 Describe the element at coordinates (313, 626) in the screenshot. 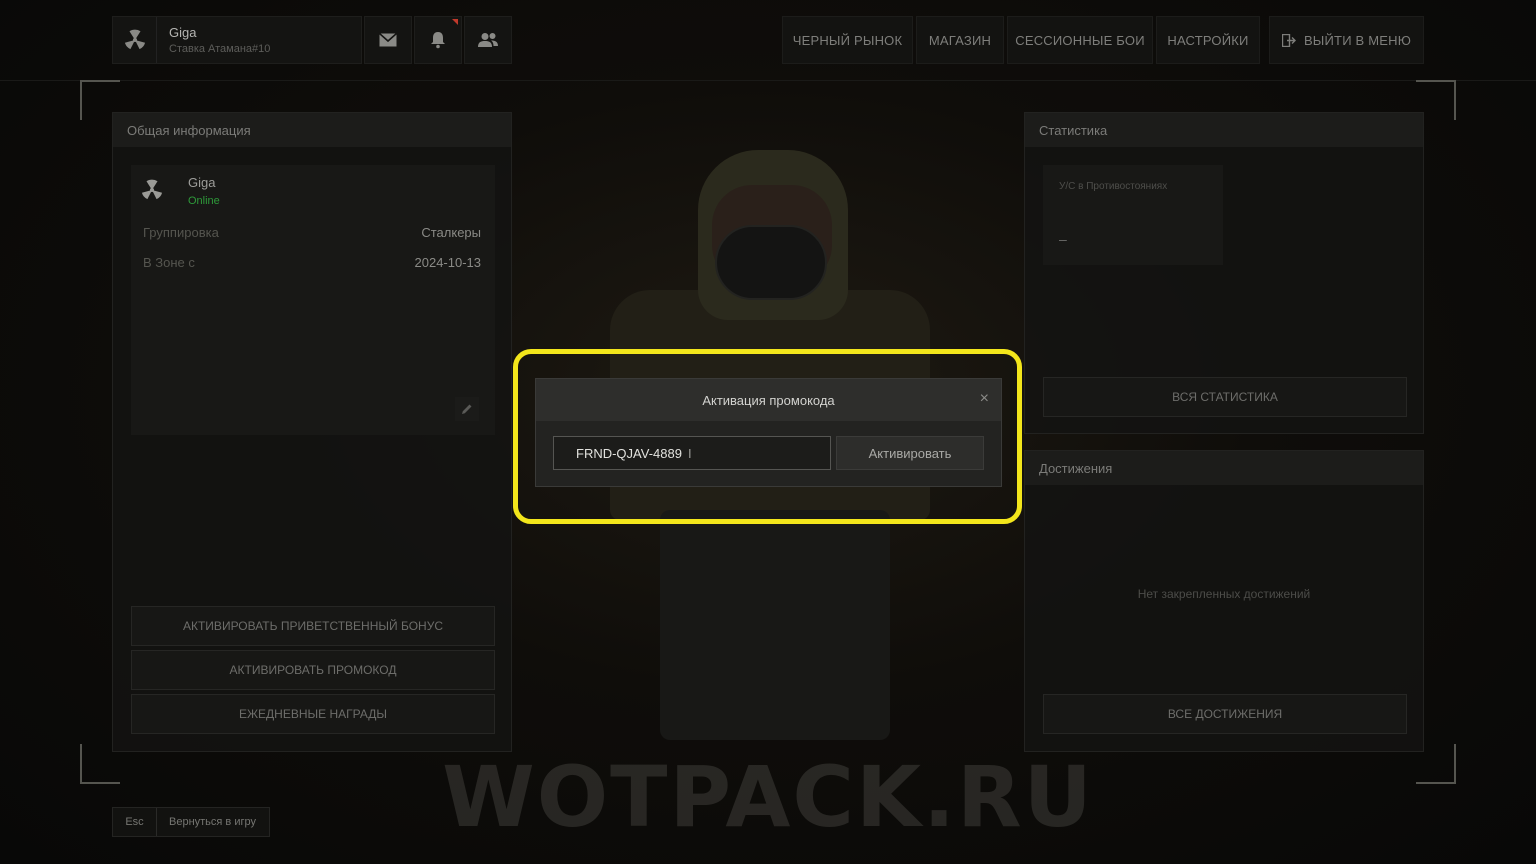

I see `welcome-bonus-button: АКТИВИРОВАТЬ ПРИВЕТСТВЕННЫЙ БОНУС` at that location.